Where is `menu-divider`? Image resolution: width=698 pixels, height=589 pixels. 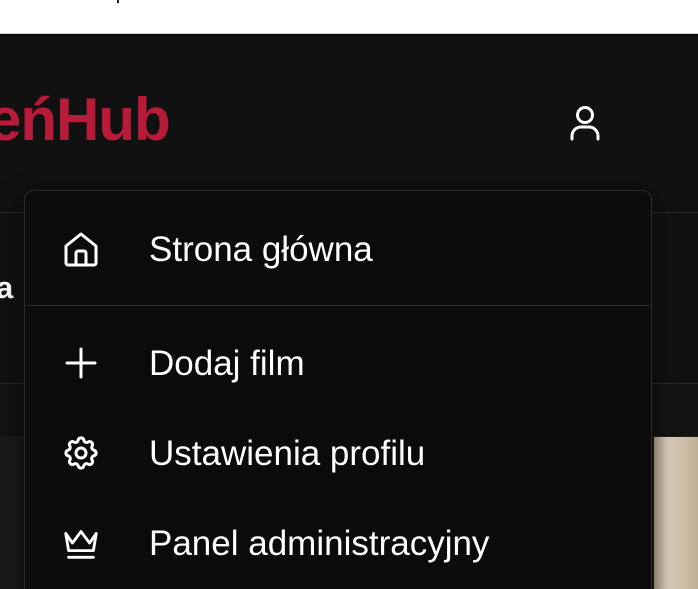
menu-divider is located at coordinates (338, 305).